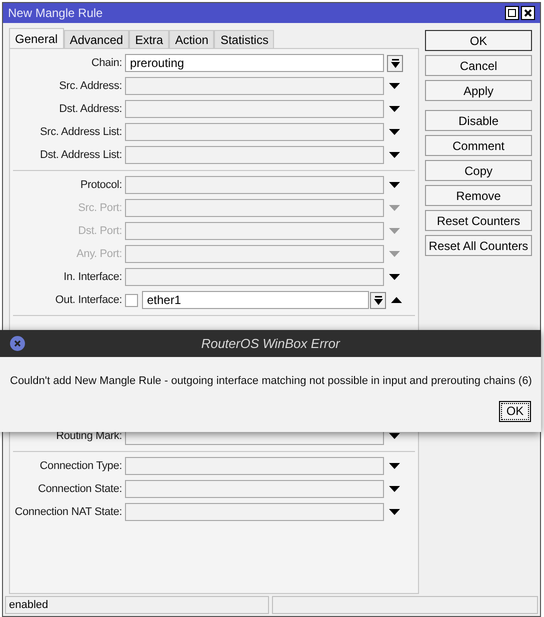 Image resolution: width=544 pixels, height=617 pixels. I want to click on field-label: In. Interface:, so click(92, 277).